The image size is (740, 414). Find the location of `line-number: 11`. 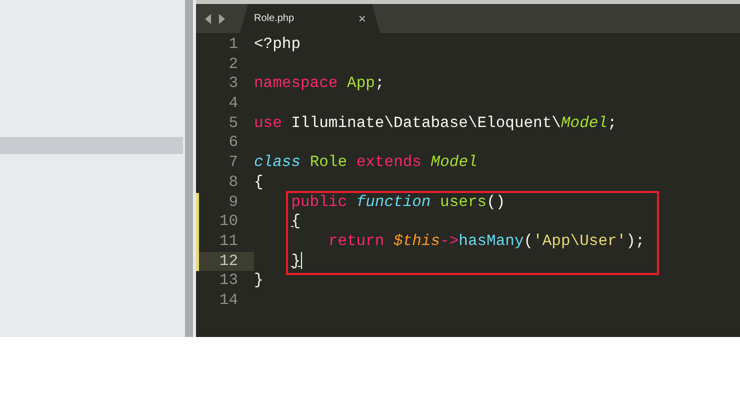

line-number: 11 is located at coordinates (225, 242).